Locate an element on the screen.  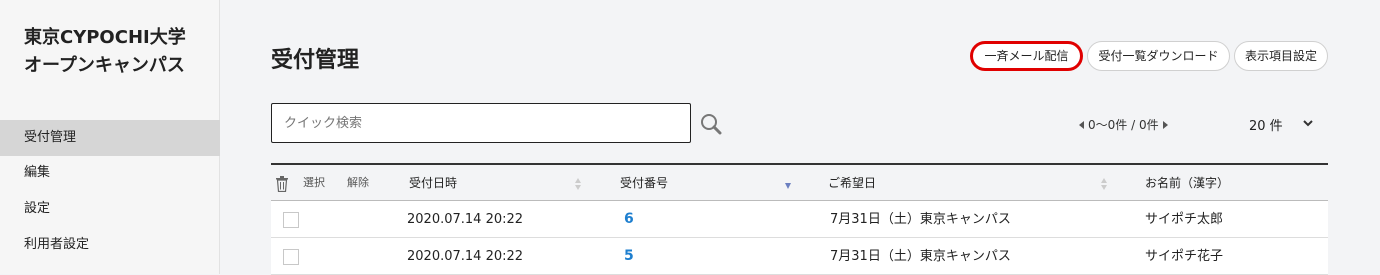
column-name: お名前（漢字） is located at coordinates (1187, 183).